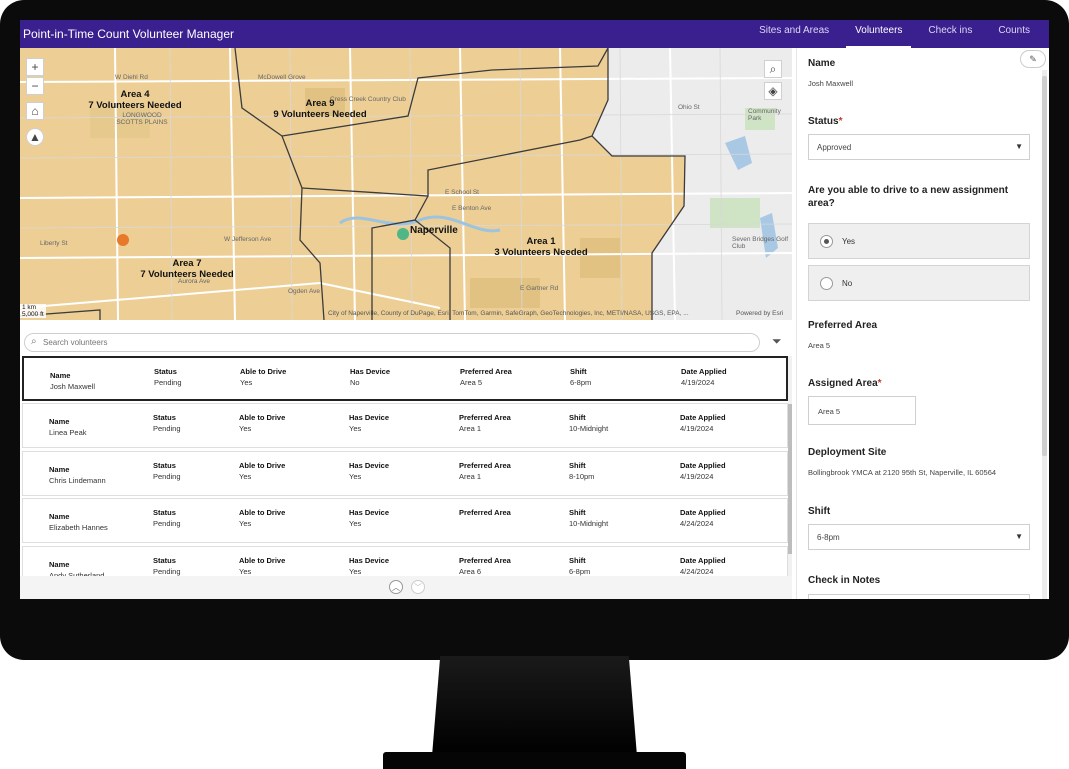 The width and height of the screenshot is (1069, 769). I want to click on area-label-7: Area 7 7 Volunteers Needed, so click(187, 269).